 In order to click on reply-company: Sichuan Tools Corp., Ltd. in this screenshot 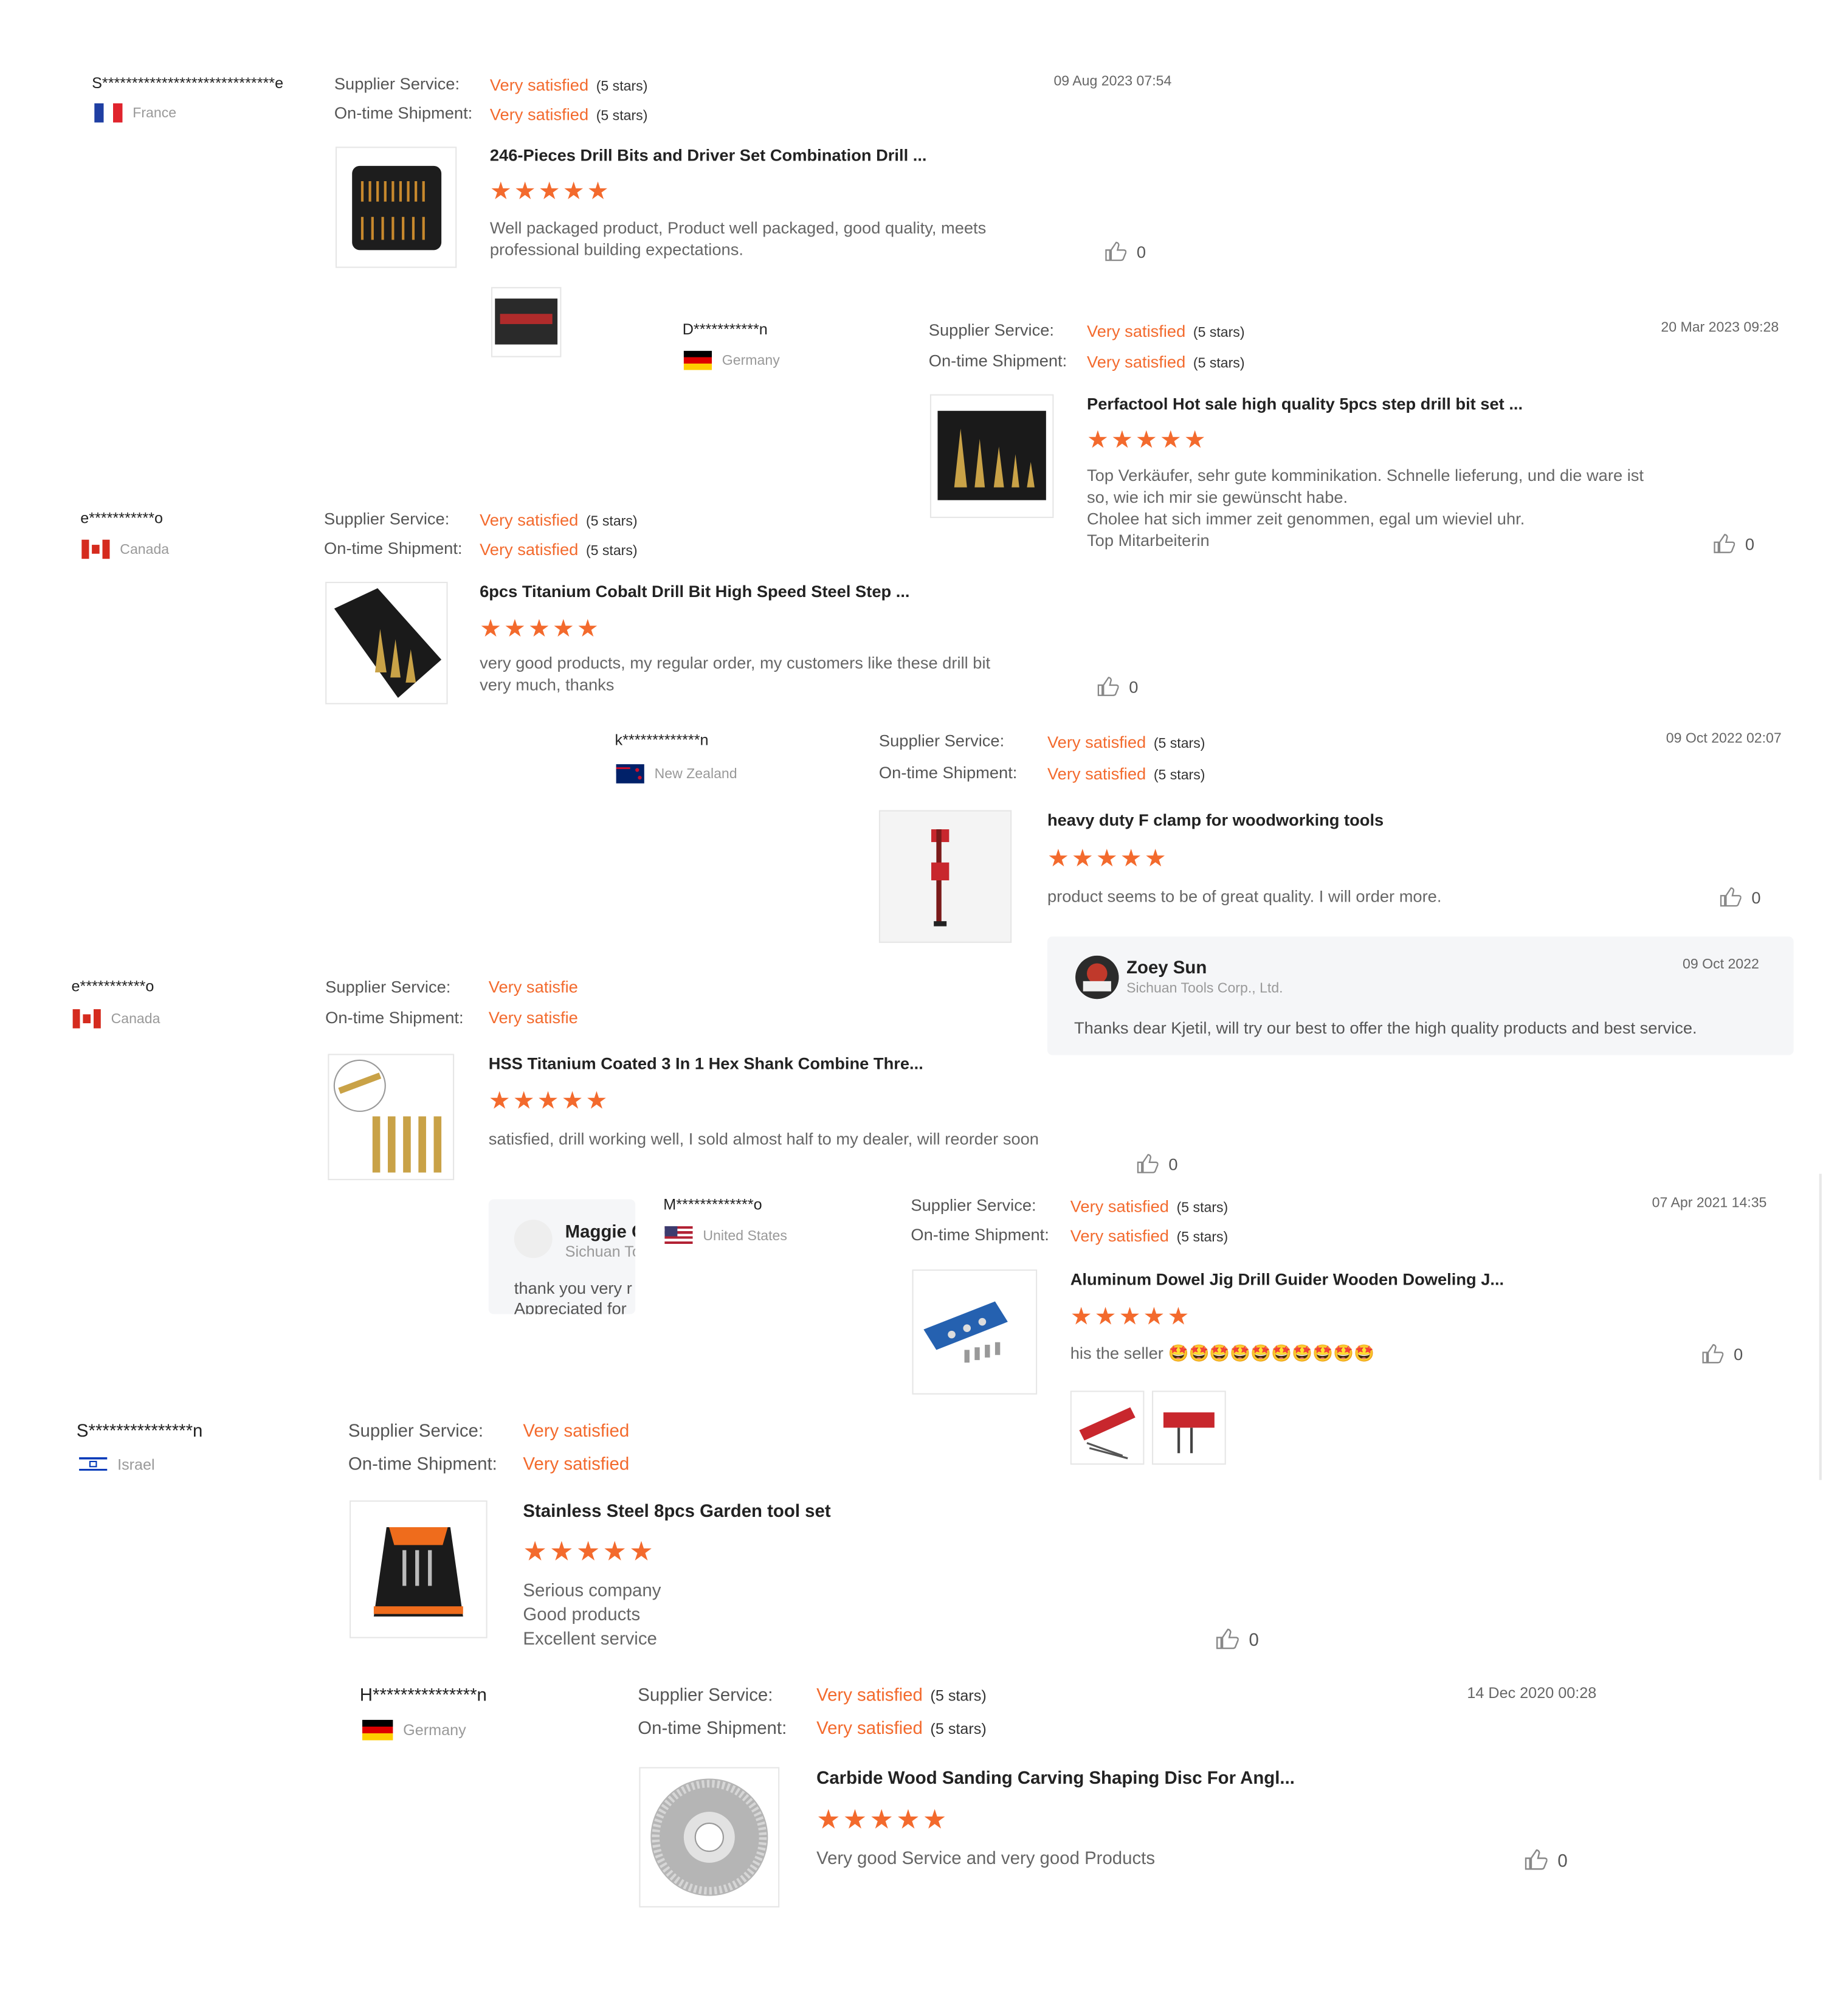, I will do `click(1204, 989)`.